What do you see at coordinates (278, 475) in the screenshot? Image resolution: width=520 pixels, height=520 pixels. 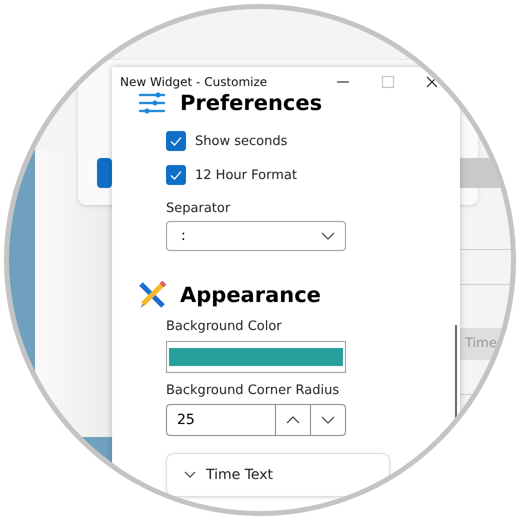 I see `time-text-expander: Time Text` at bounding box center [278, 475].